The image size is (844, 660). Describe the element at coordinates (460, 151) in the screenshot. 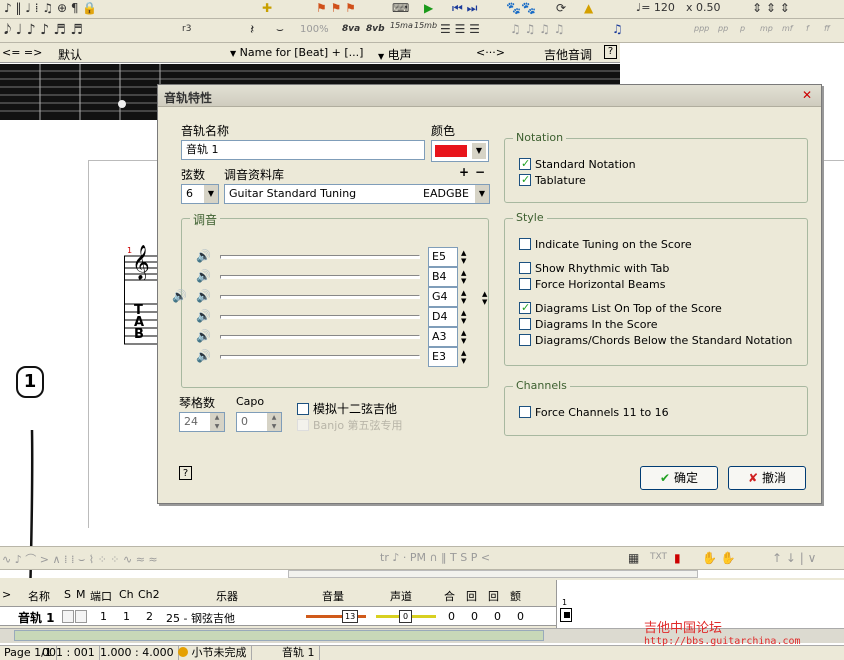

I see `color-picker: ▼` at that location.